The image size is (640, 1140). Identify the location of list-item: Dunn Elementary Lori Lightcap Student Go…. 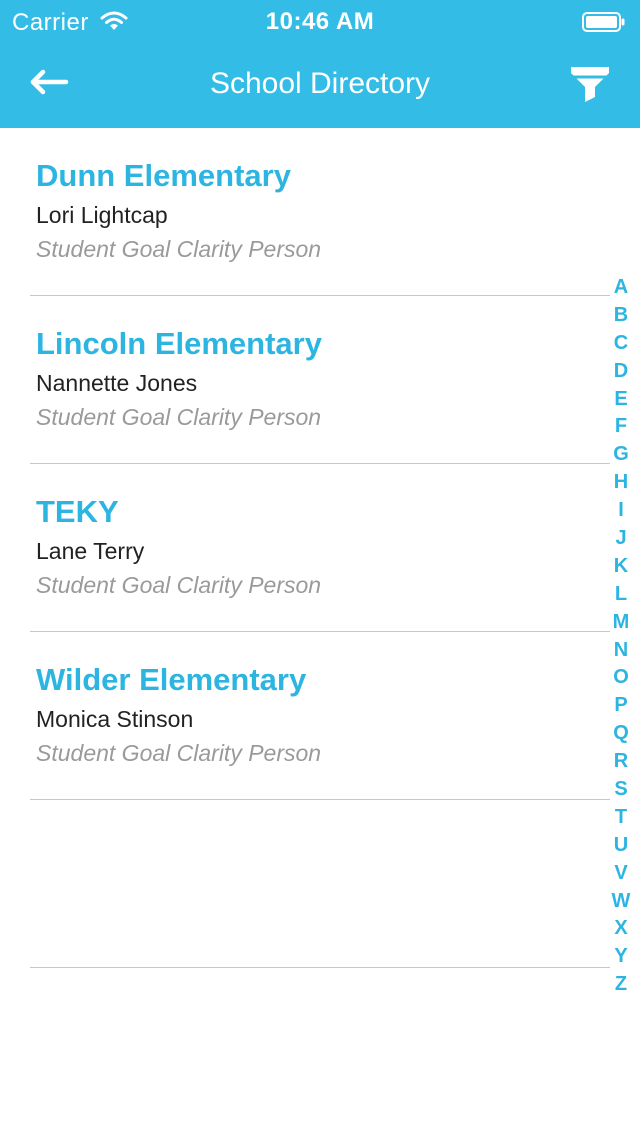
(305, 212).